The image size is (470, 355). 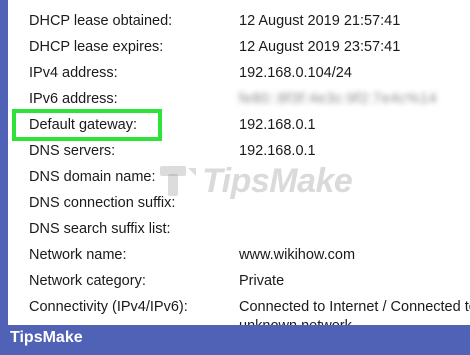 I want to click on row-default-gateway: Default gateway: 192.168.0.1, so click(x=239, y=125).